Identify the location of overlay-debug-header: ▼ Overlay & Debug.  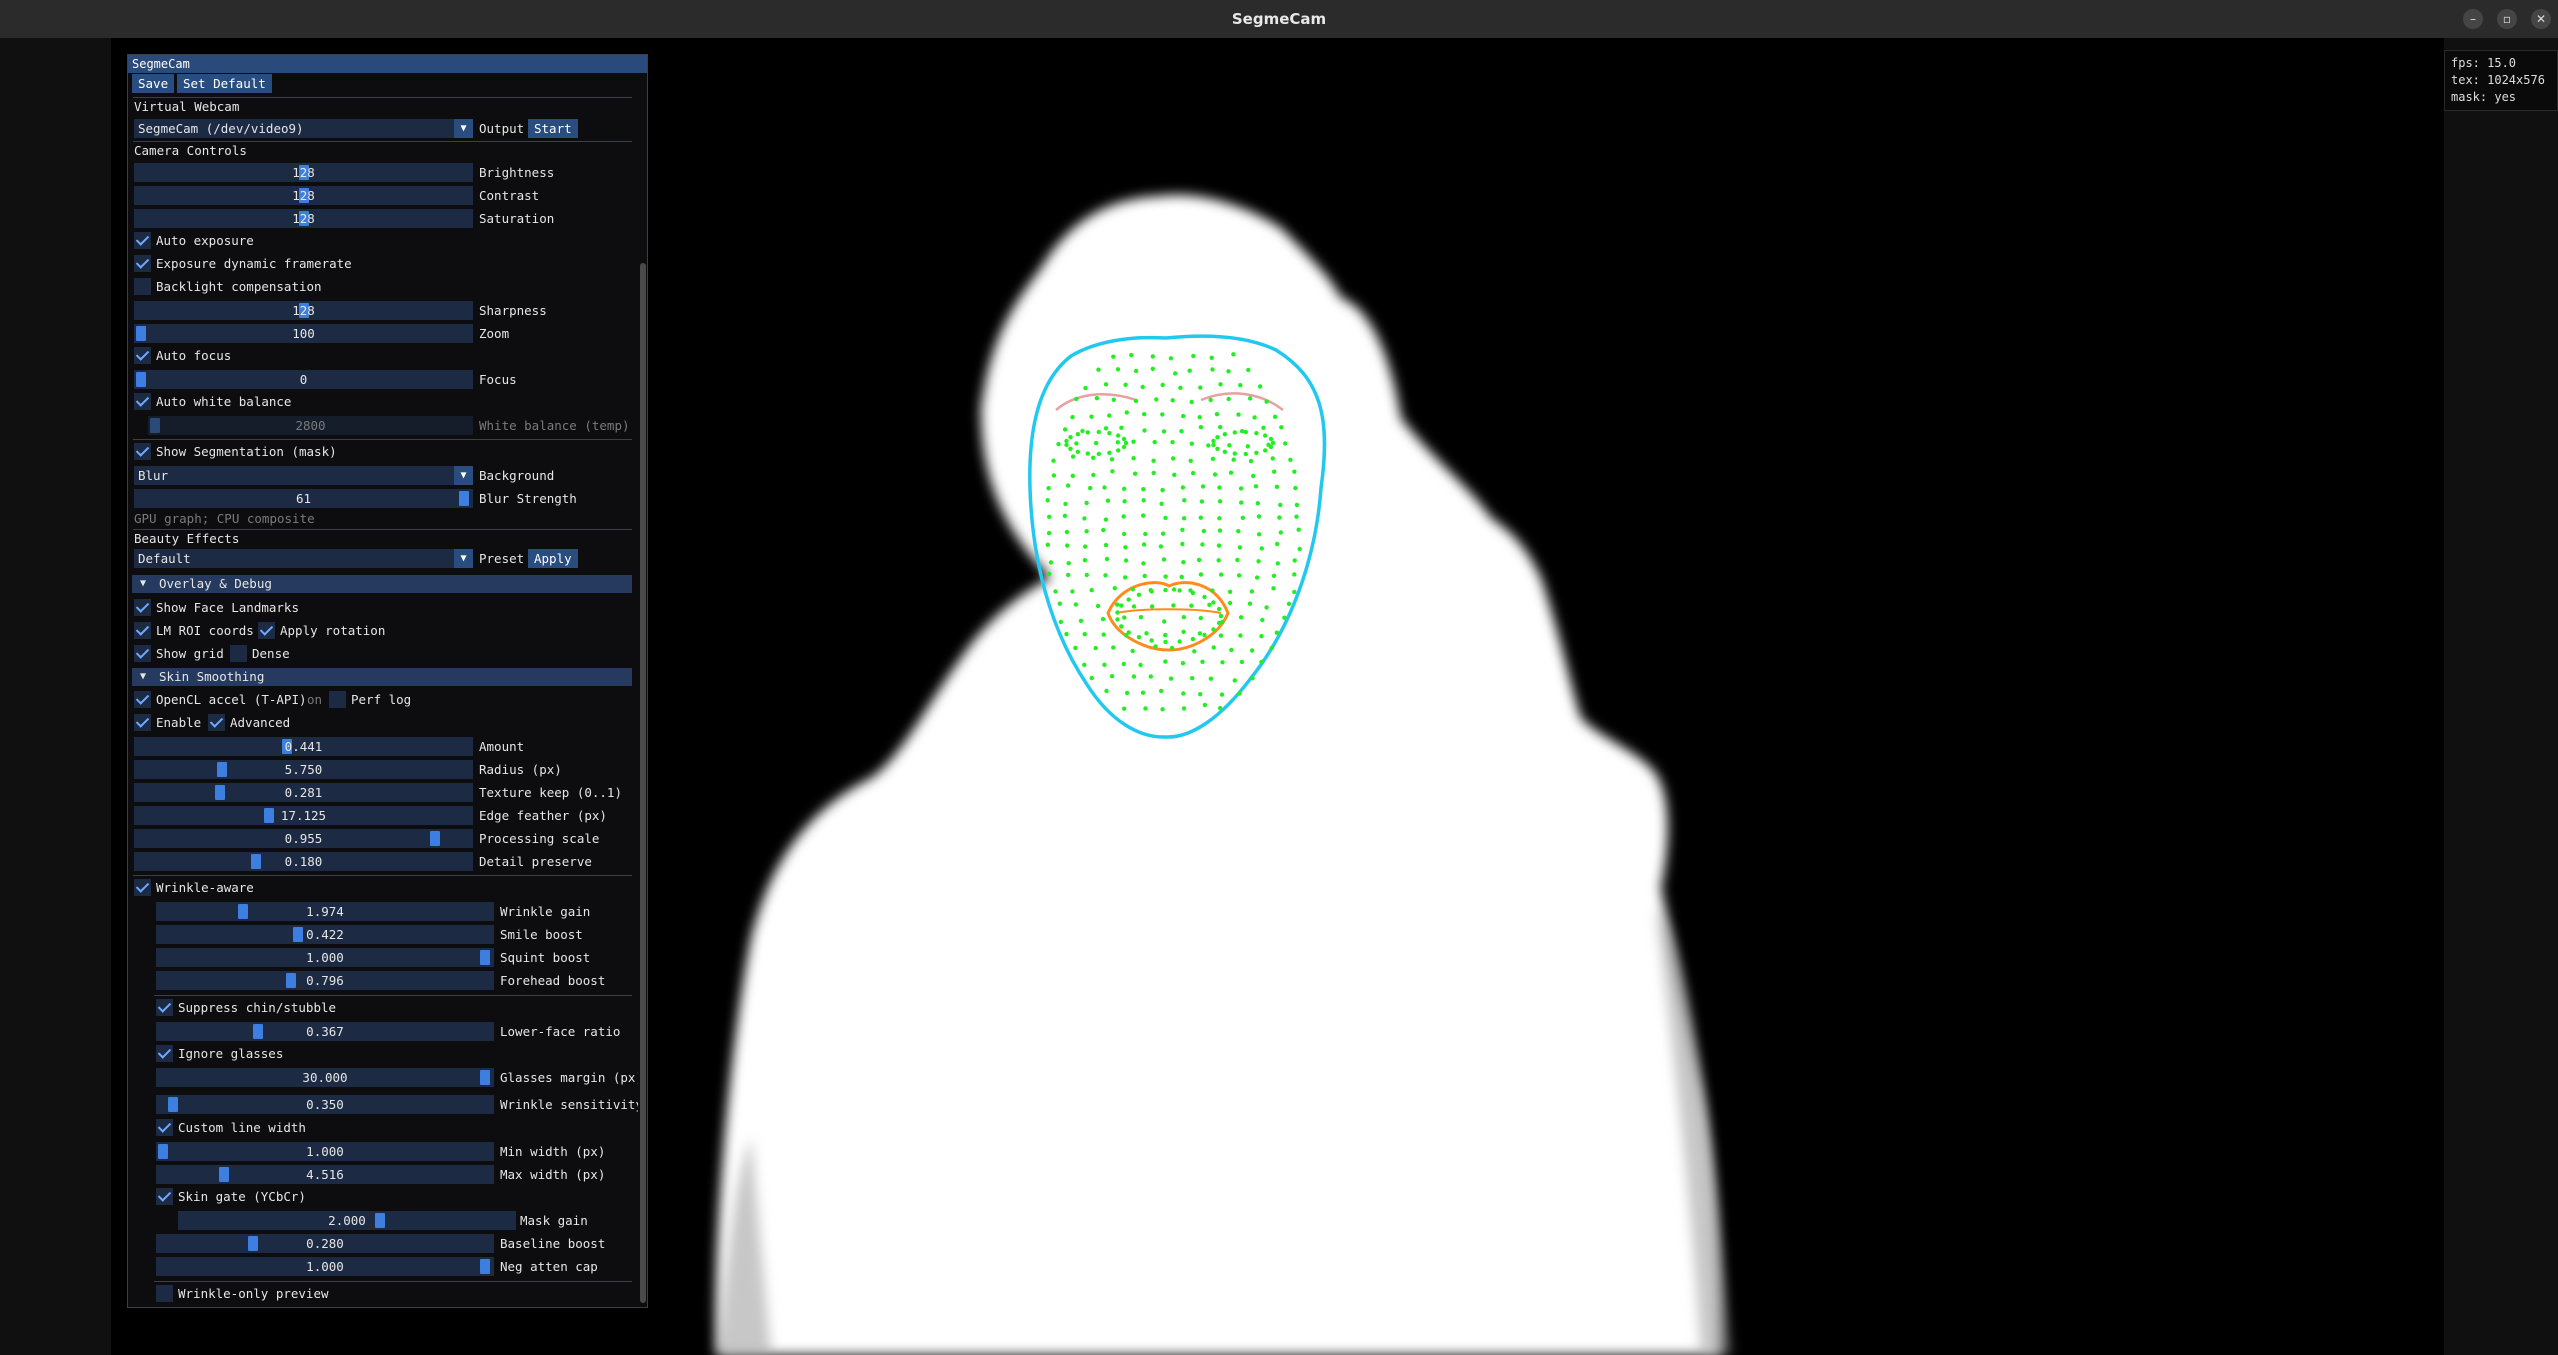
(382, 584).